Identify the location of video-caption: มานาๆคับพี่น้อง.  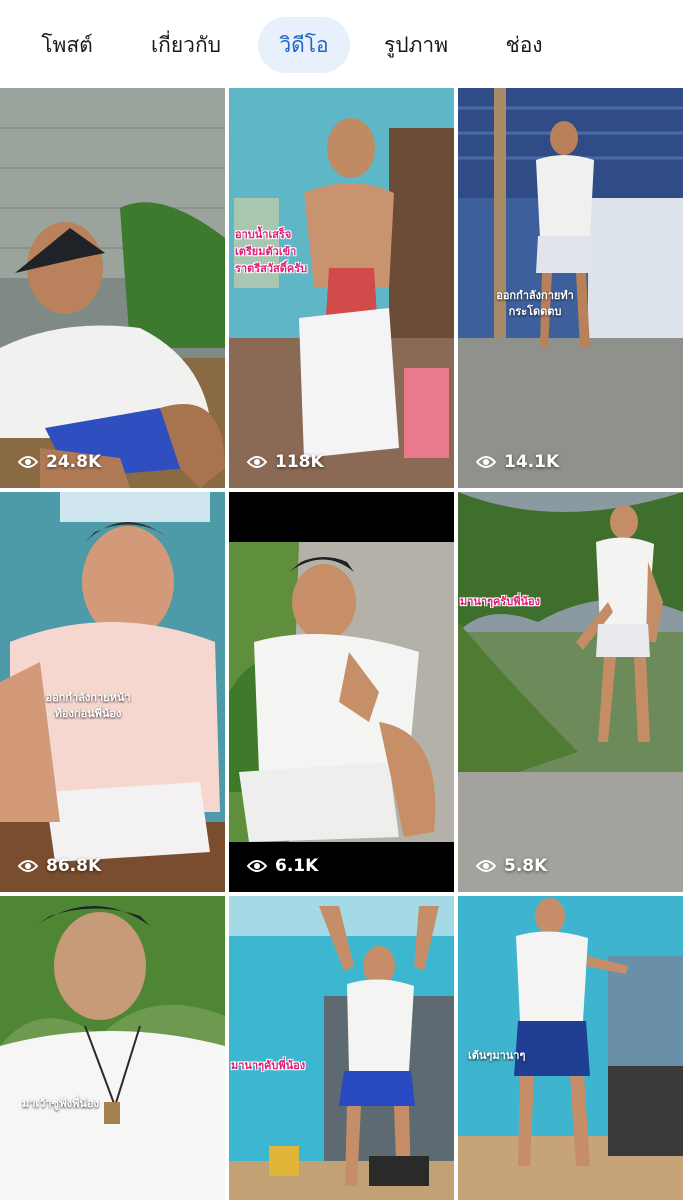
(268, 1065).